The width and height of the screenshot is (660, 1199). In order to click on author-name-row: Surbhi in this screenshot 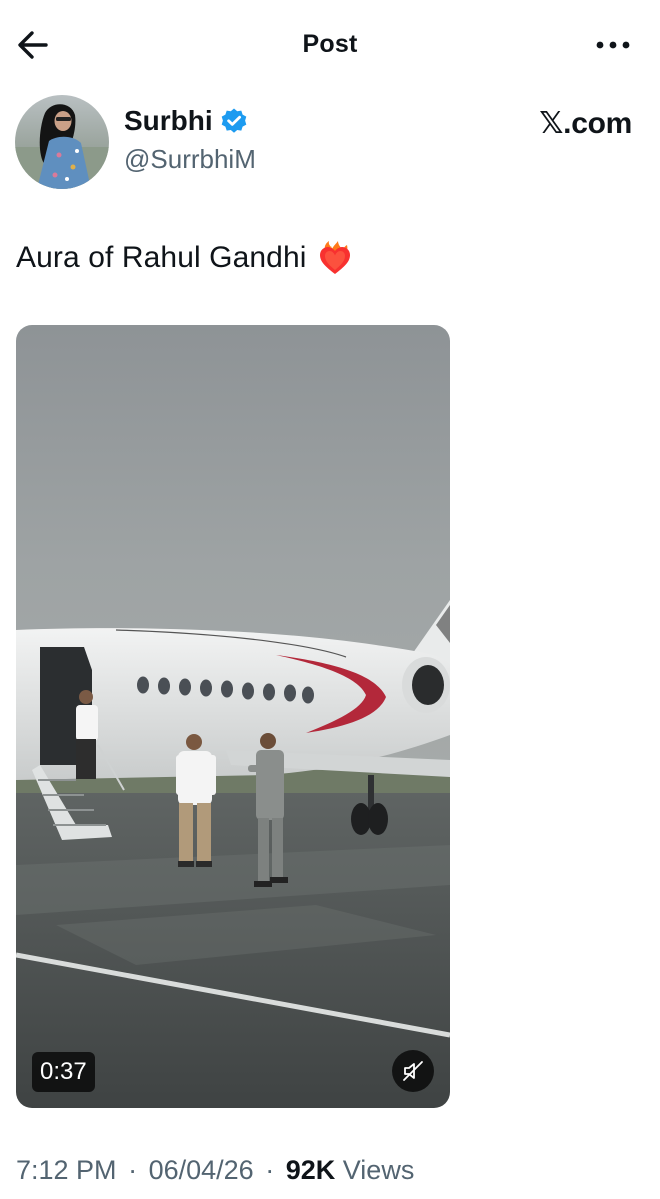, I will do `click(186, 121)`.